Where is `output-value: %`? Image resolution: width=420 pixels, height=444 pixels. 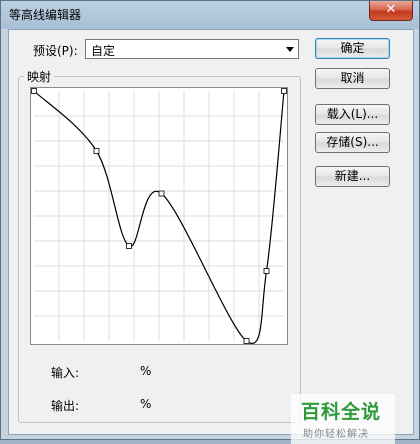
output-value: % is located at coordinates (146, 404).